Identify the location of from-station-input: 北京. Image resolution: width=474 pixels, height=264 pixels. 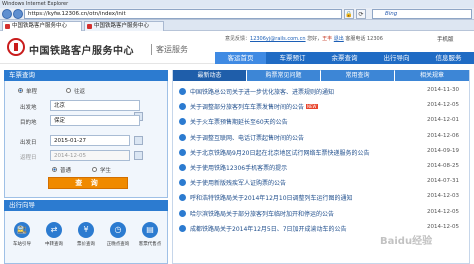
(95, 105).